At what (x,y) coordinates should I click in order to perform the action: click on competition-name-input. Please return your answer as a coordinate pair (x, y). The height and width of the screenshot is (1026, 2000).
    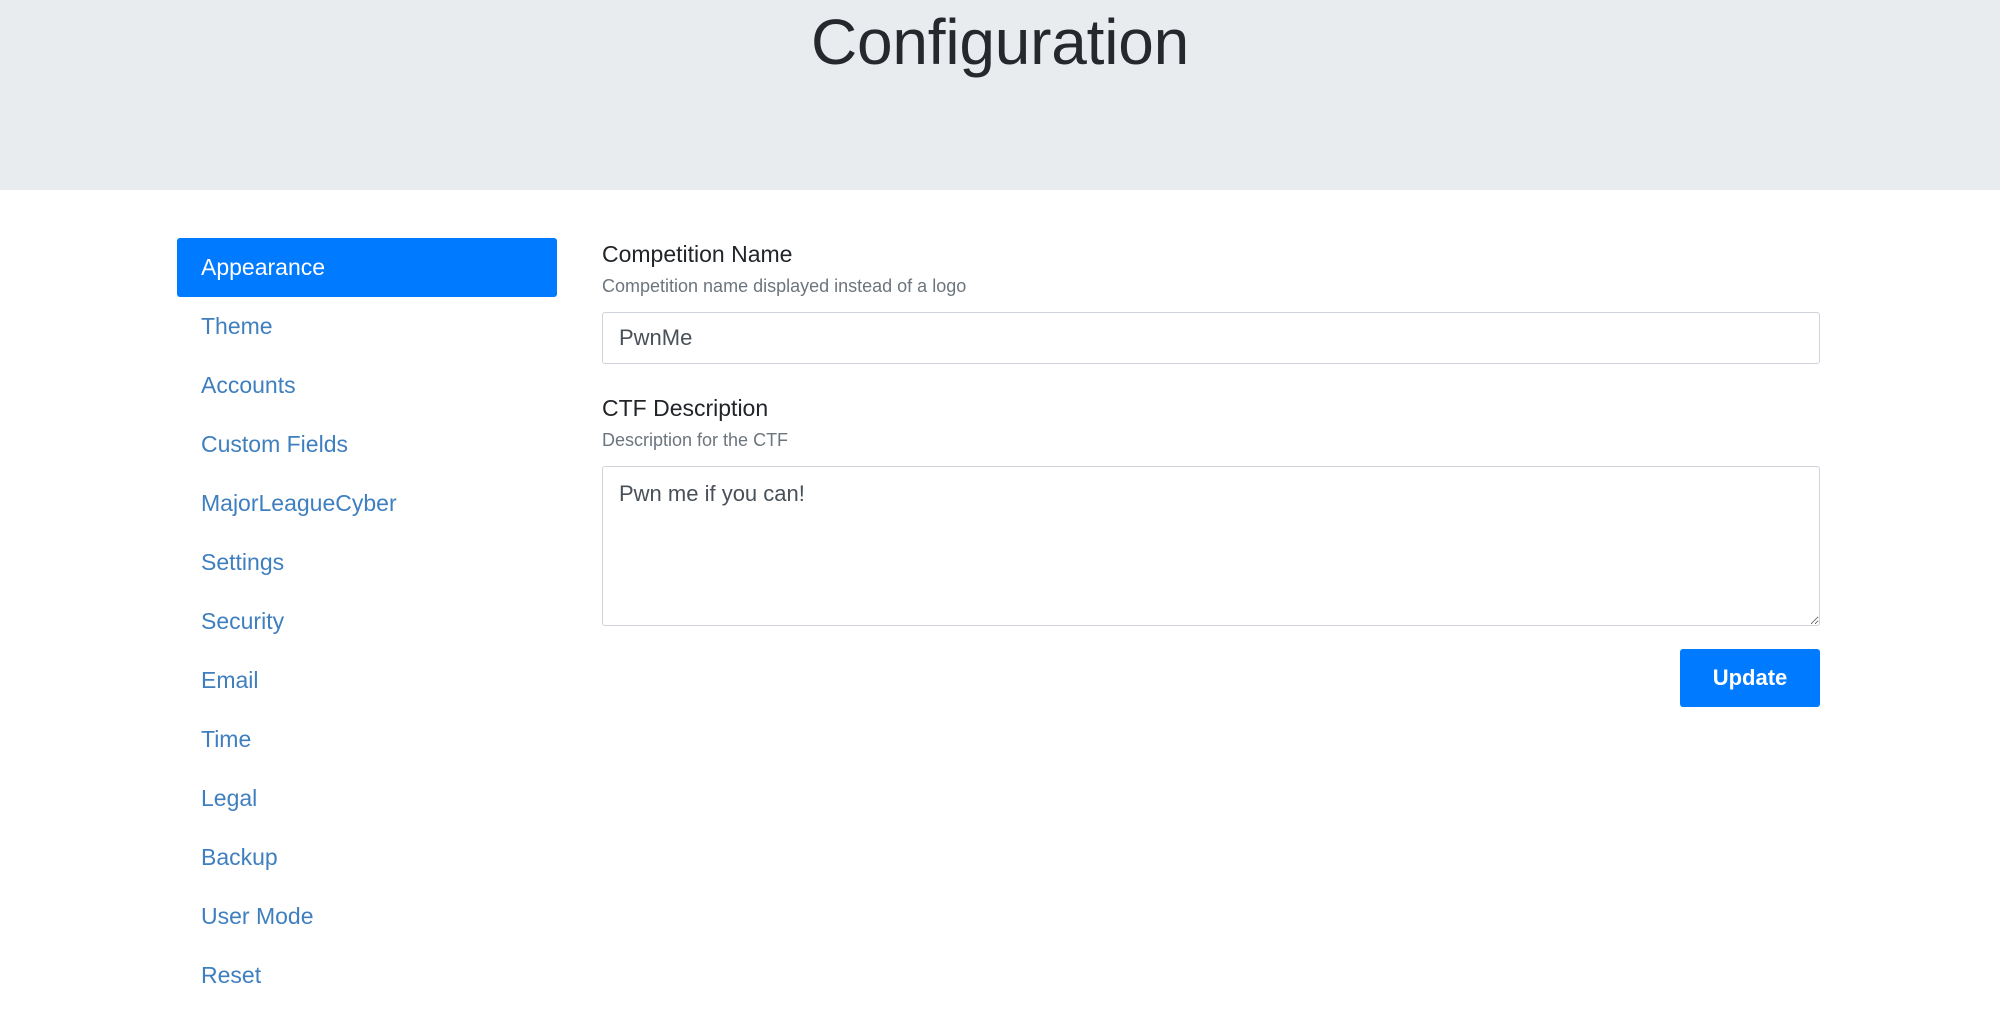
    Looking at the image, I should click on (1211, 338).